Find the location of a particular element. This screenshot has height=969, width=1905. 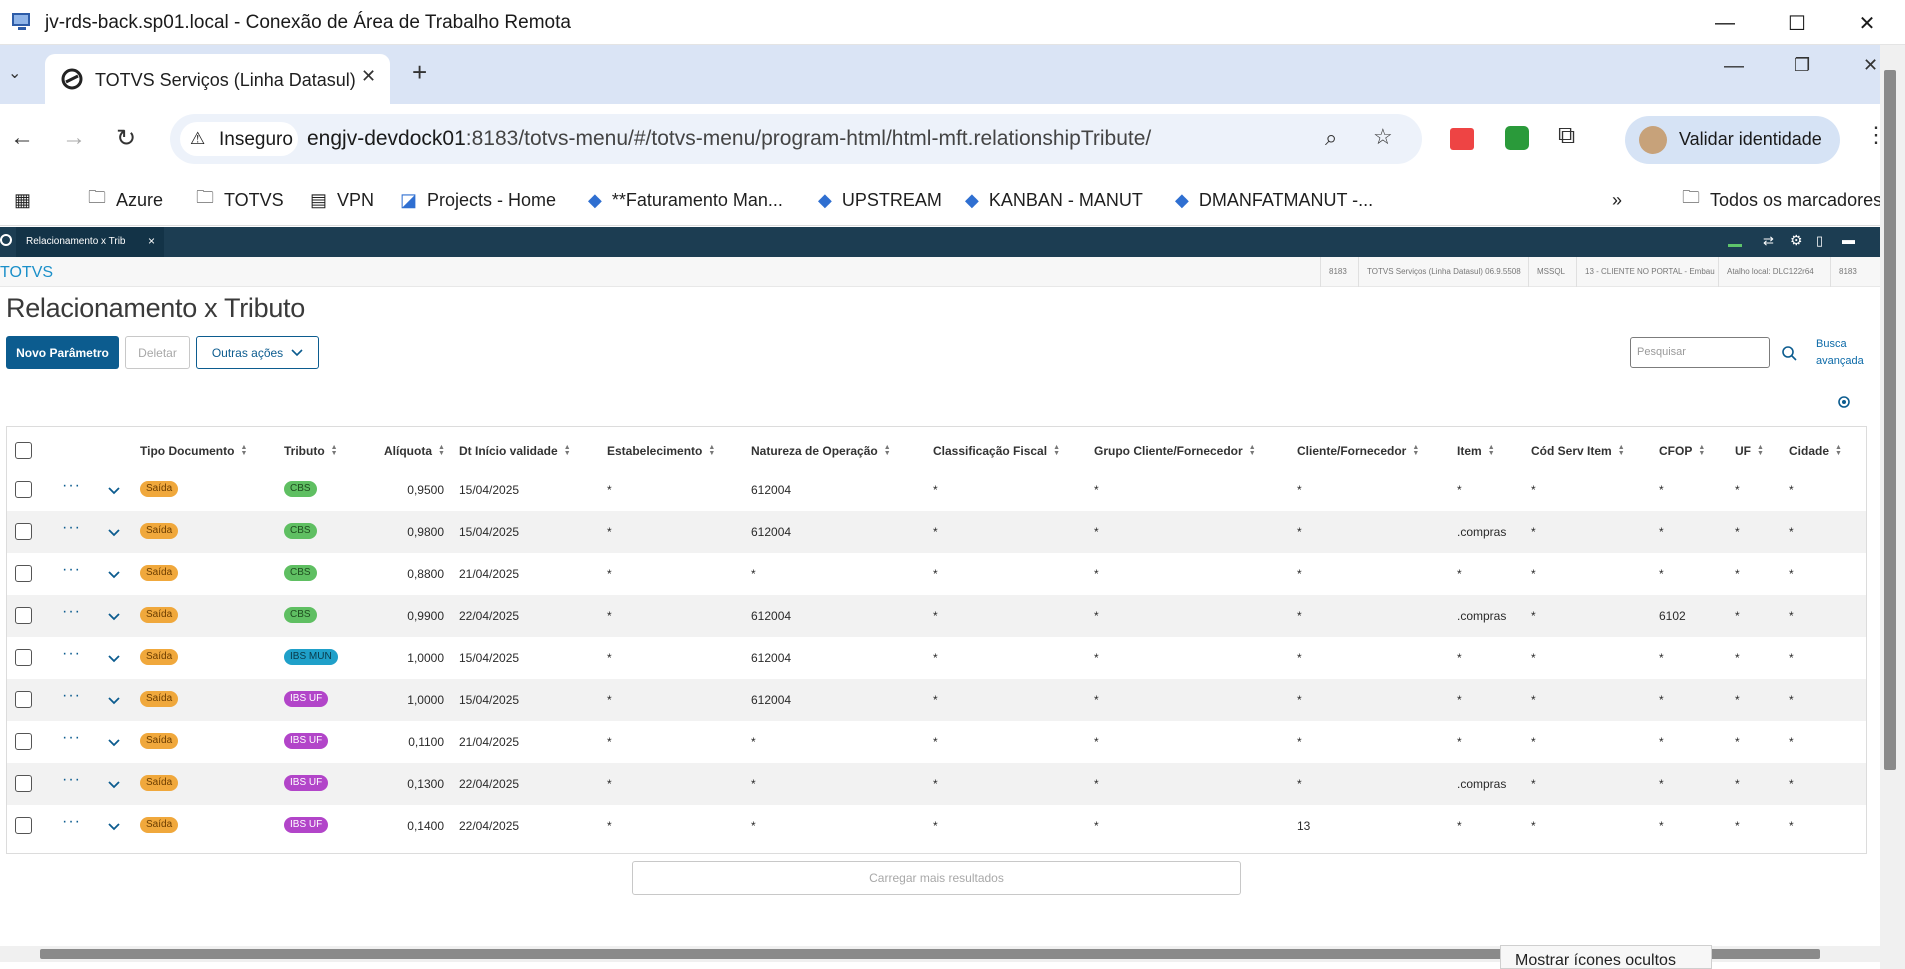

bookmark-projects-home: ◪ Projects - Home is located at coordinates (478, 200).